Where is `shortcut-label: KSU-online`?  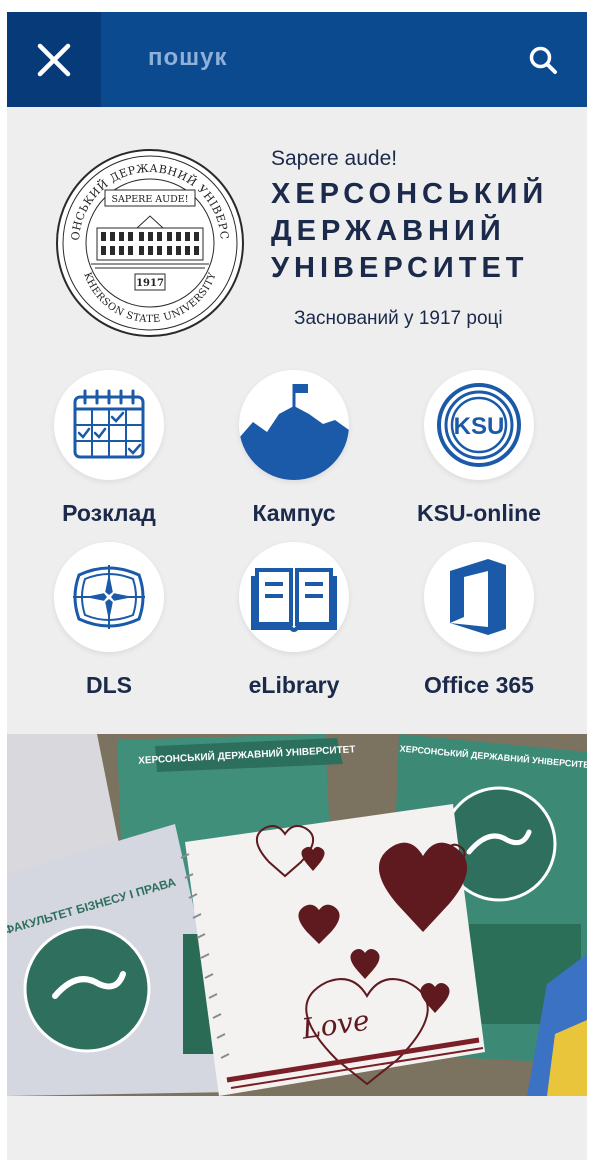 shortcut-label: KSU-online is located at coordinates (479, 513).